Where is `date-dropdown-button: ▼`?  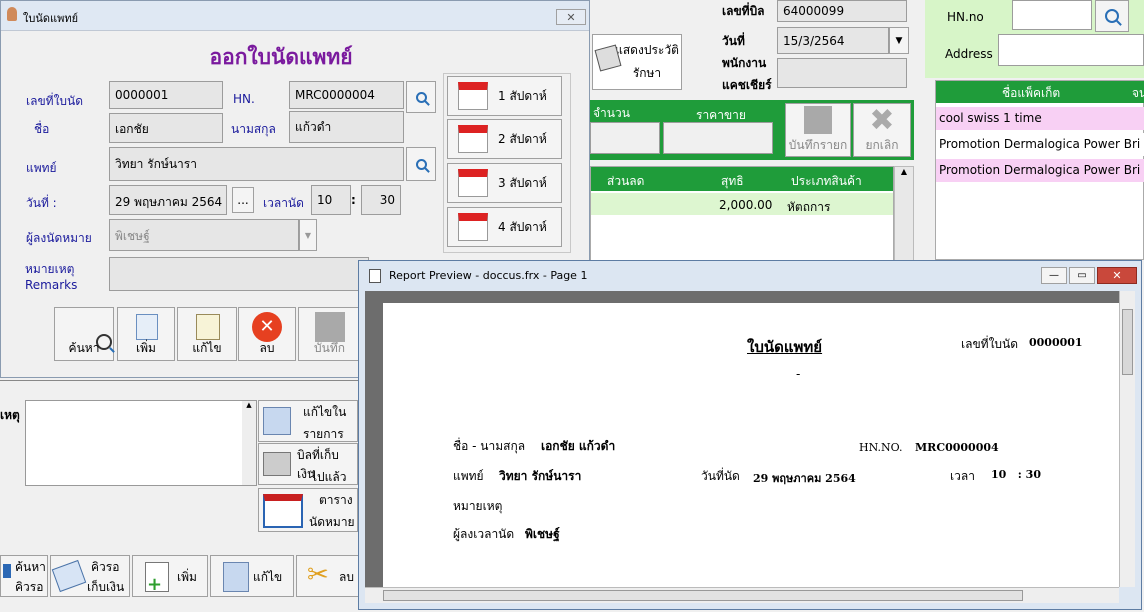
date-dropdown-button: ▼ is located at coordinates (899, 40).